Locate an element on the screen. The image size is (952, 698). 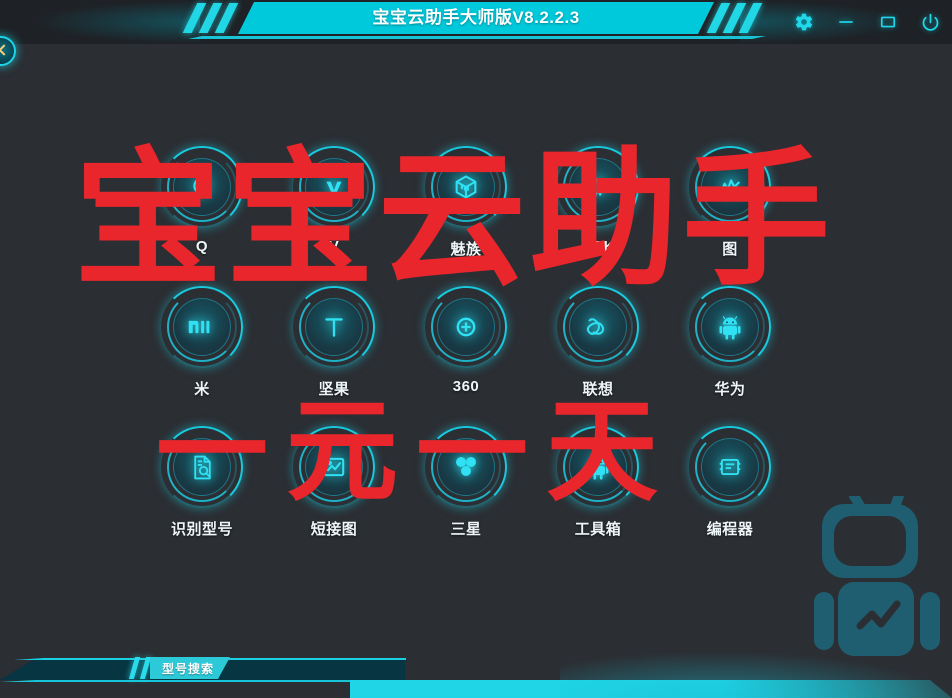
vivo-icon is located at coordinates (334, 187).